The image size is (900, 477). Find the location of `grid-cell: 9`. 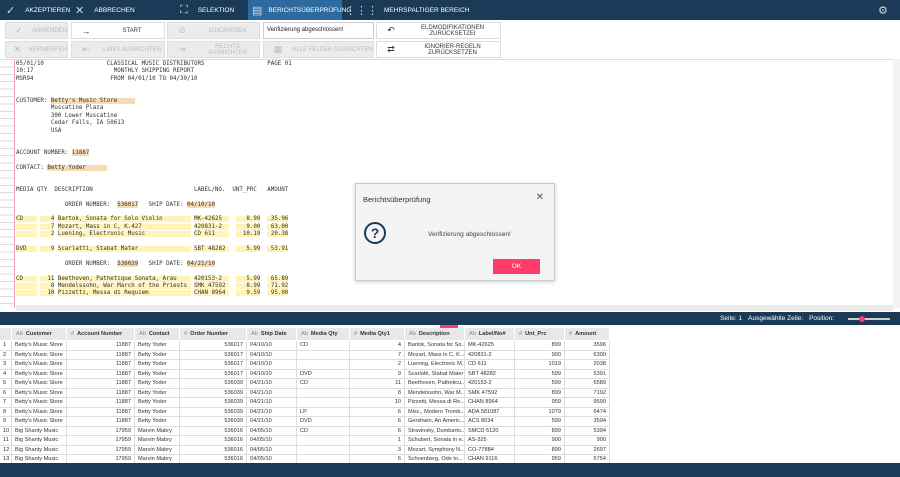

grid-cell: 9 is located at coordinates (377, 374).